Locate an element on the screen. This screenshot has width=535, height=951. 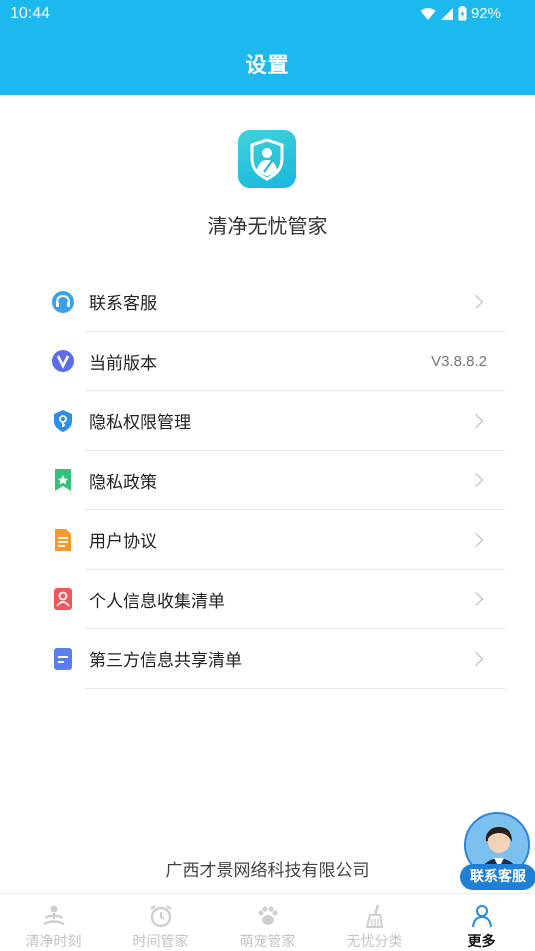
tab-worry-free-sorting: 无忧分类 is located at coordinates (374, 922).